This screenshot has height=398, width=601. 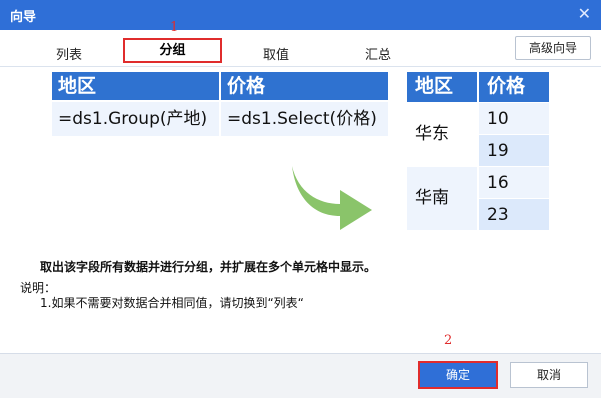 I want to click on source-formula-price: =ds1.Select(价格), so click(x=304, y=119).